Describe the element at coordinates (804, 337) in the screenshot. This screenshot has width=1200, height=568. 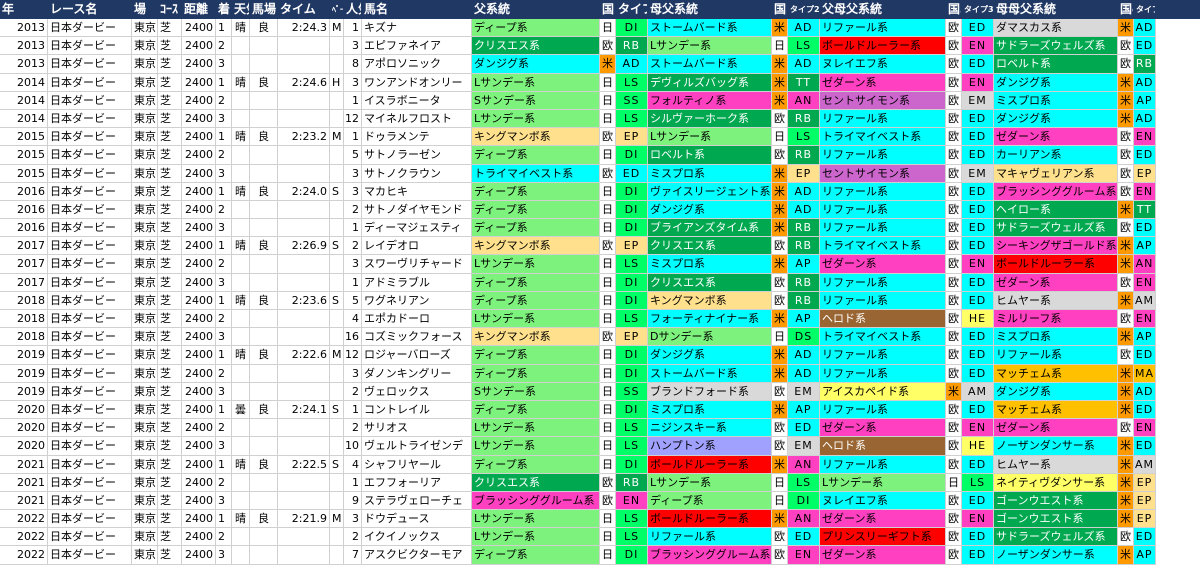
I see `table-cell: DS` at that location.